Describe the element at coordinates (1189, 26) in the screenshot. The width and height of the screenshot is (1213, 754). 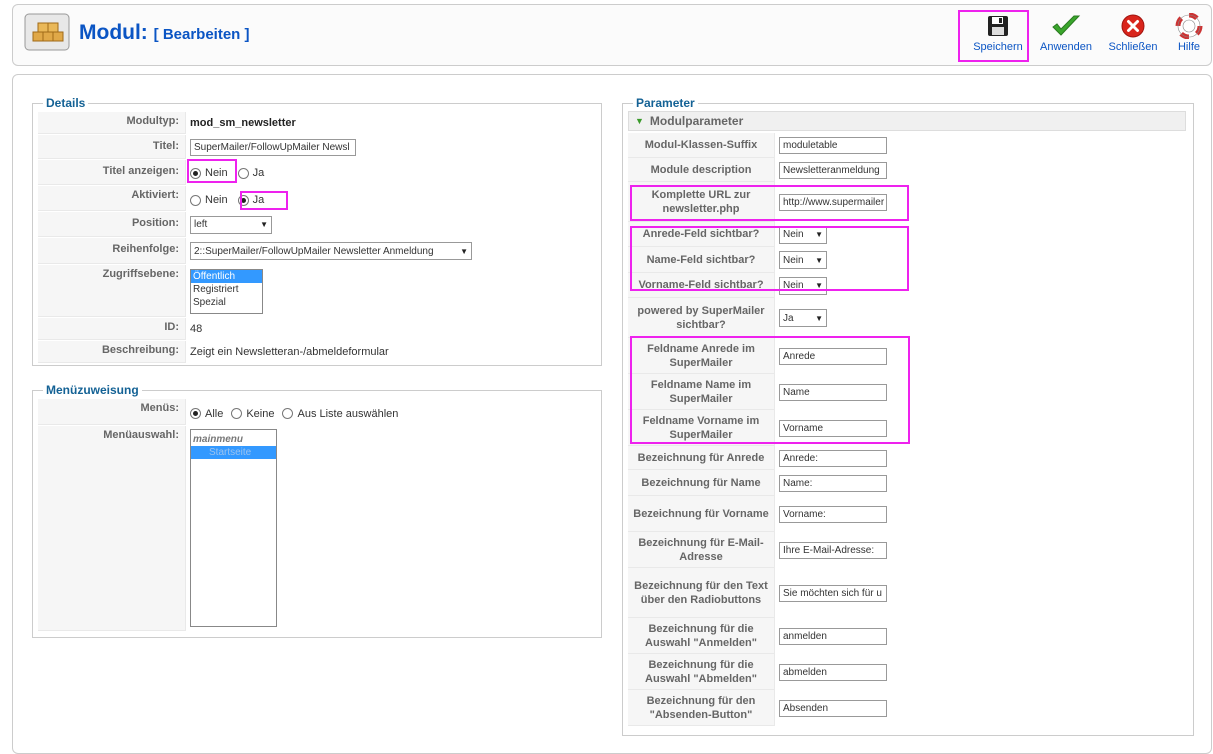
I see `lifebuoy-icon` at that location.